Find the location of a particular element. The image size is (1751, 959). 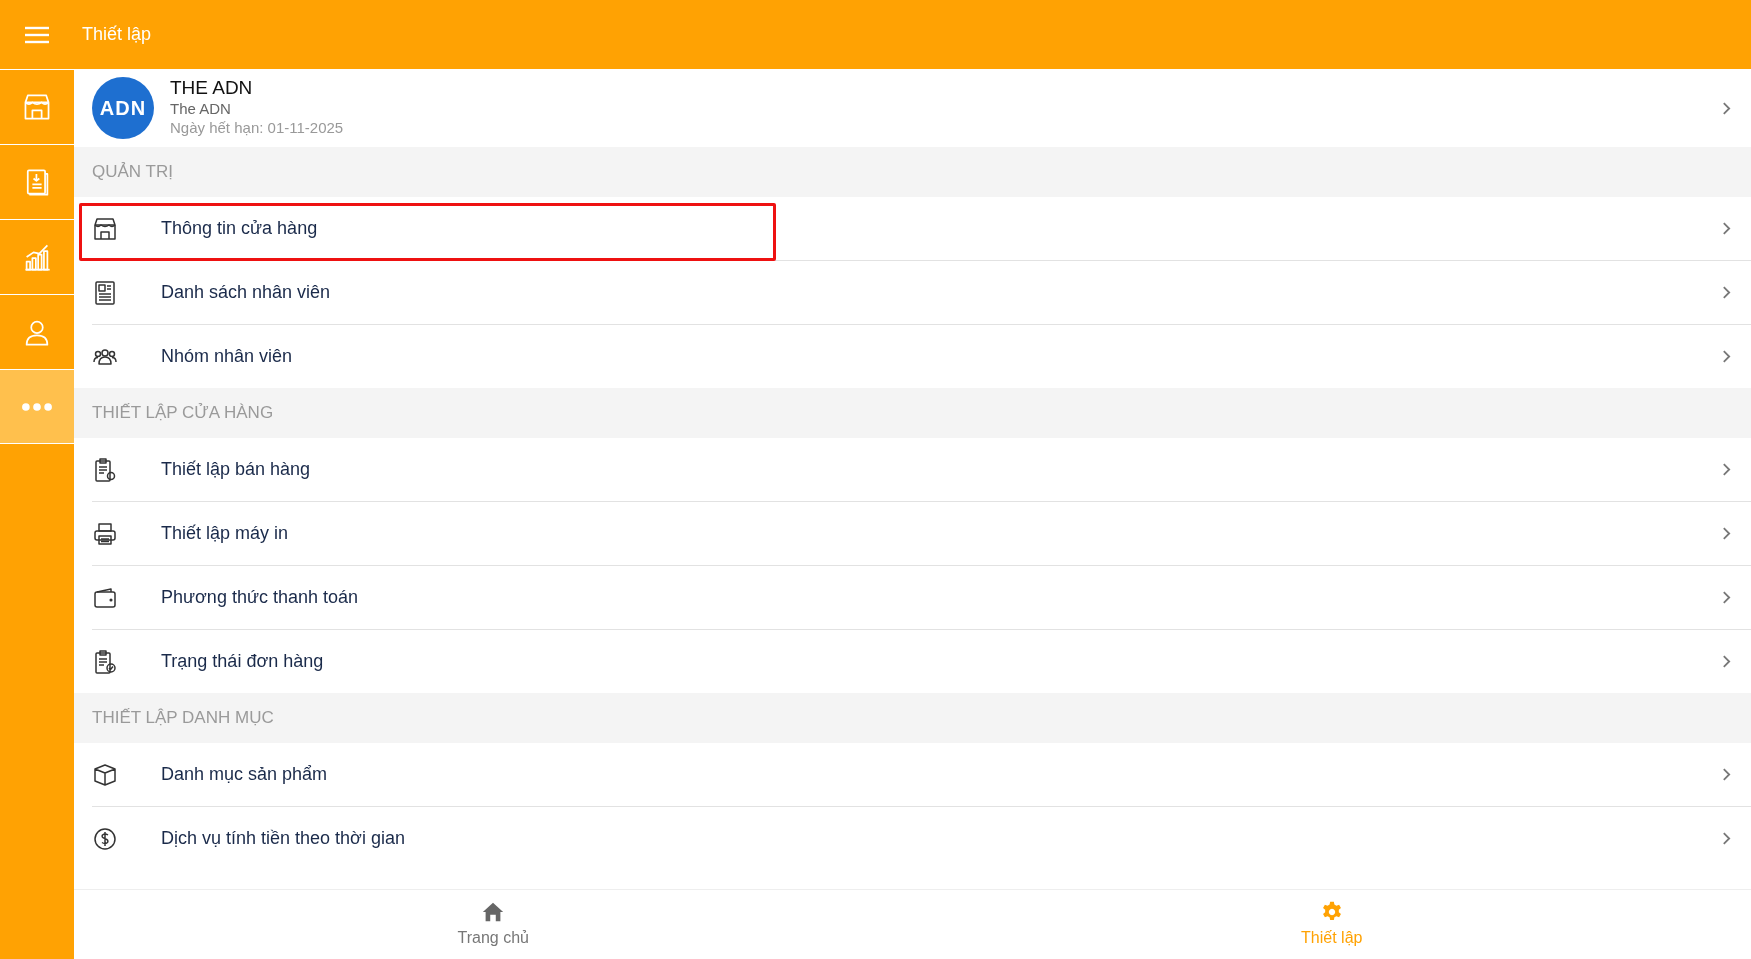

settings-row: Danh sách nhân viên is located at coordinates (912, 292).